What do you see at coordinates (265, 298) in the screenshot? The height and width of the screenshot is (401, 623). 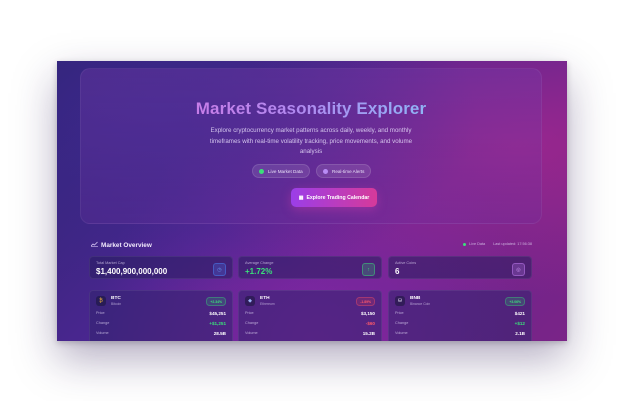 I see `coin-symbol: ETH` at bounding box center [265, 298].